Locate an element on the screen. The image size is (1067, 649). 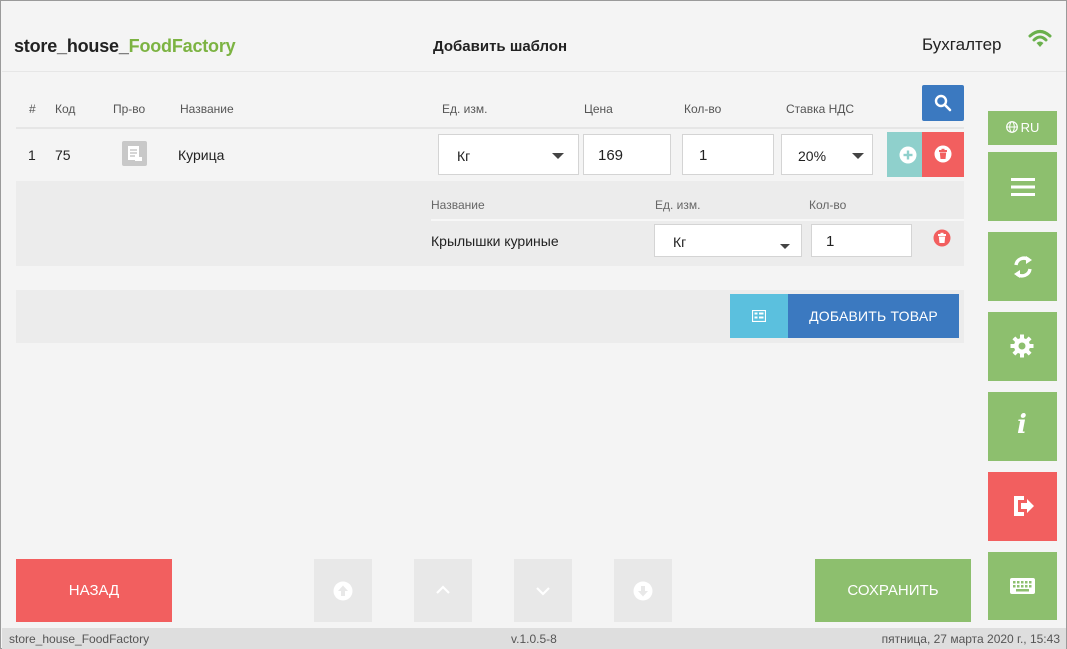
settings-button is located at coordinates (1022, 346).